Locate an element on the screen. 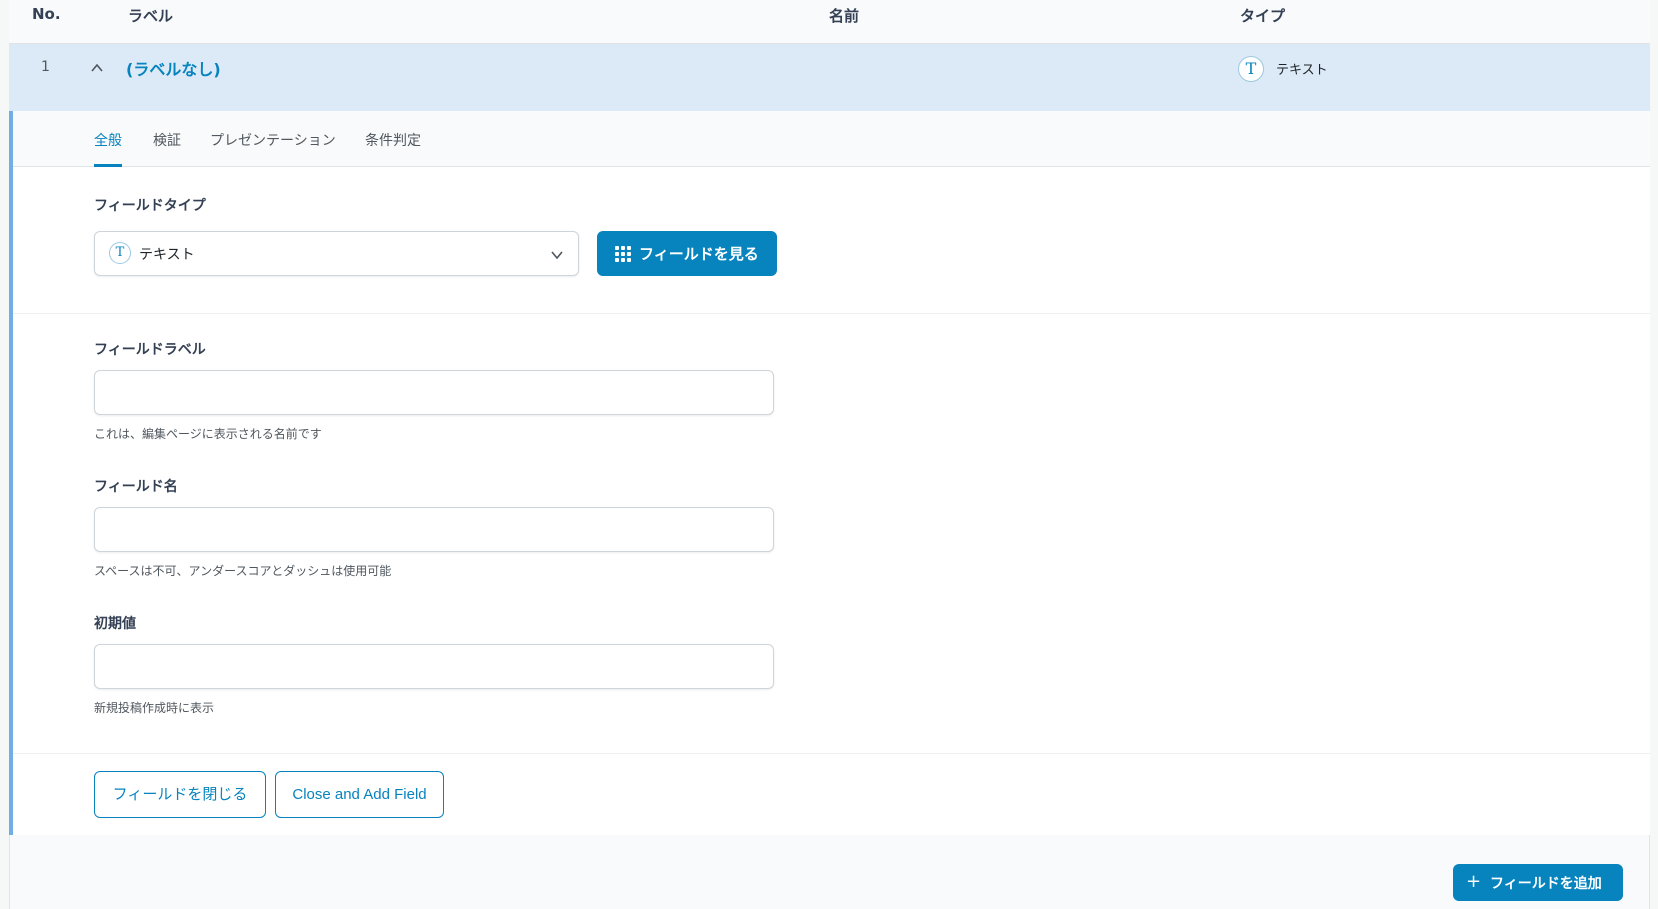 This screenshot has width=1658, height=909. default-value-input is located at coordinates (434, 666).